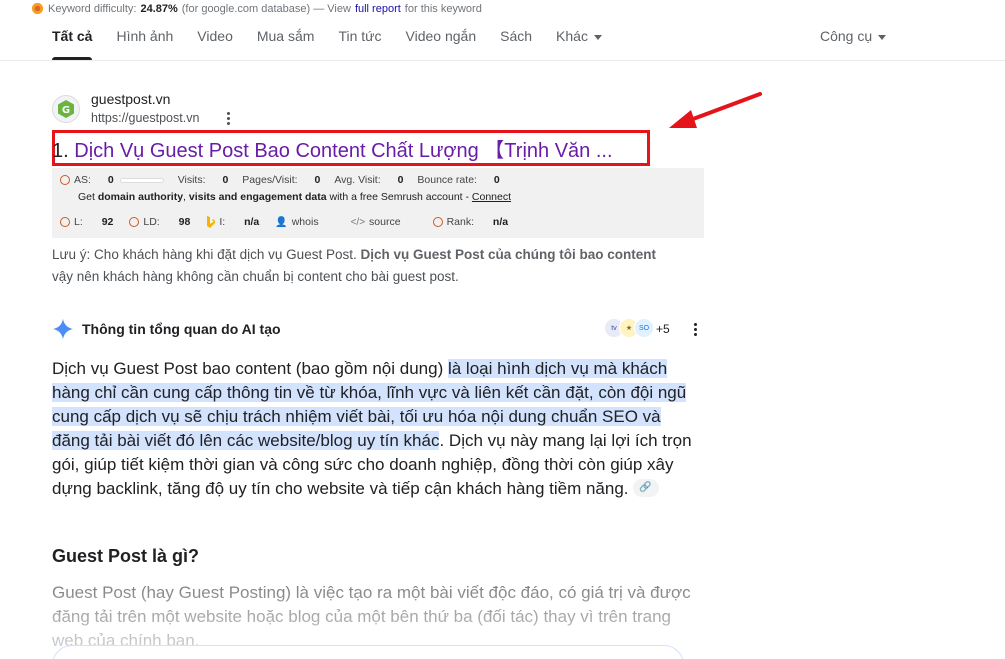 Image resolution: width=1005 pixels, height=659 pixels. Describe the element at coordinates (151, 222) in the screenshot. I see `ld-label: LD:` at that location.